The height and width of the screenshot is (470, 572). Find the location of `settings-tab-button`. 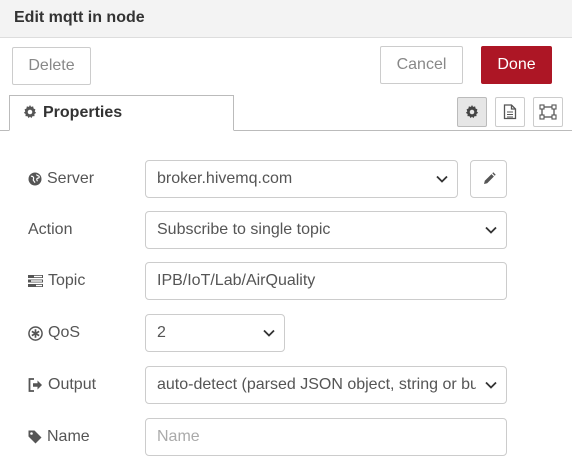

settings-tab-button is located at coordinates (472, 112).